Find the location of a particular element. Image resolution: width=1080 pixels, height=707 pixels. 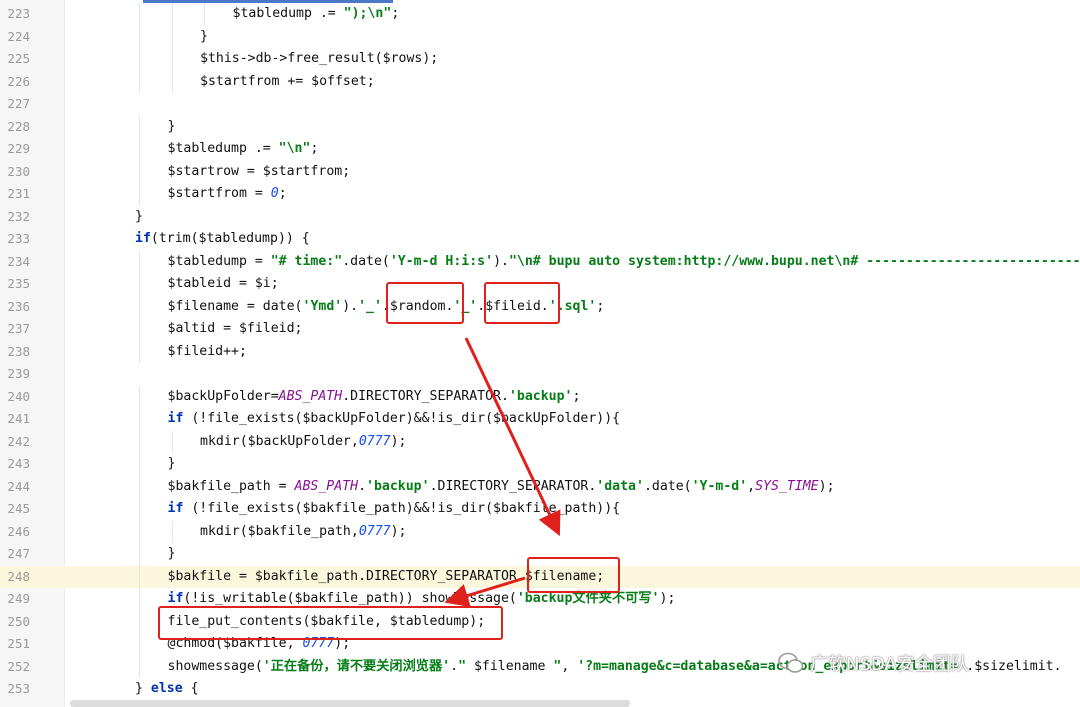

line-number: 226 is located at coordinates (18, 81).